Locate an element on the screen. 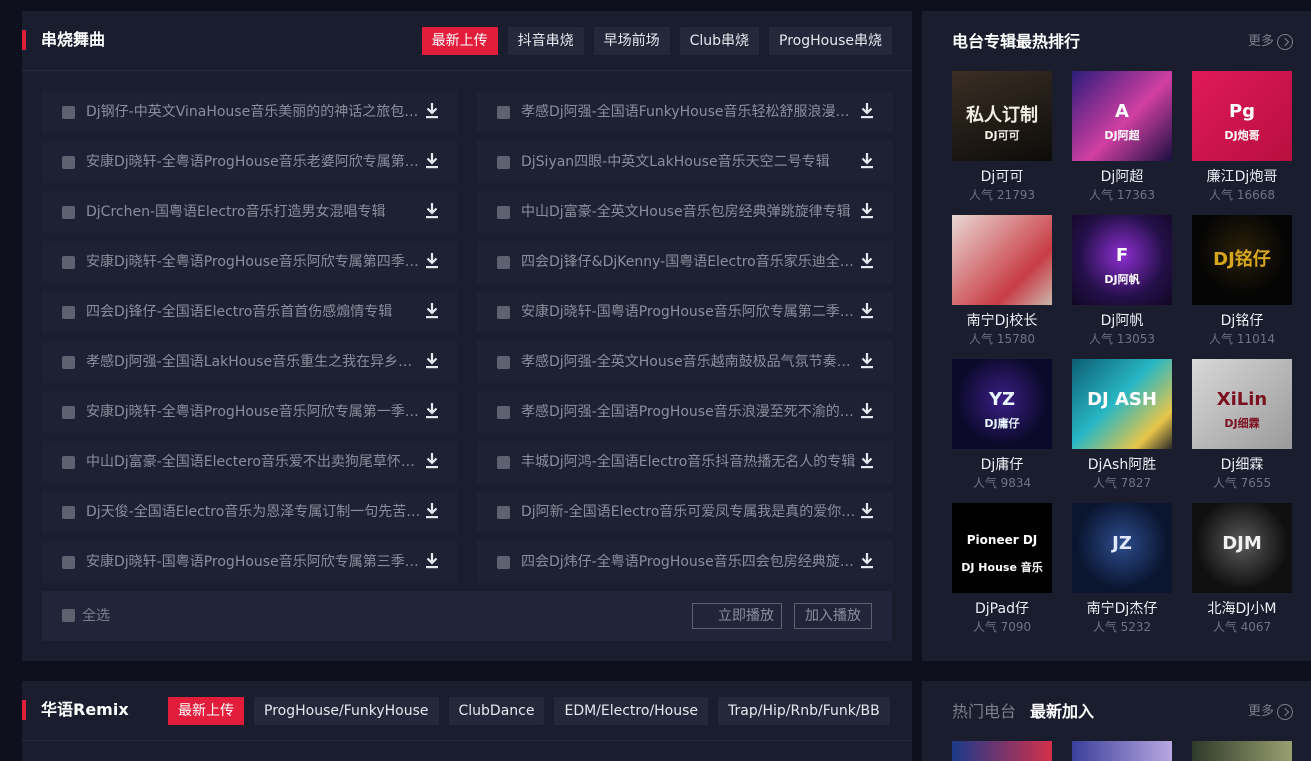 Image resolution: width=1311 pixels, height=761 pixels. tab-douyin: 抖音串烧 is located at coordinates (545, 41).